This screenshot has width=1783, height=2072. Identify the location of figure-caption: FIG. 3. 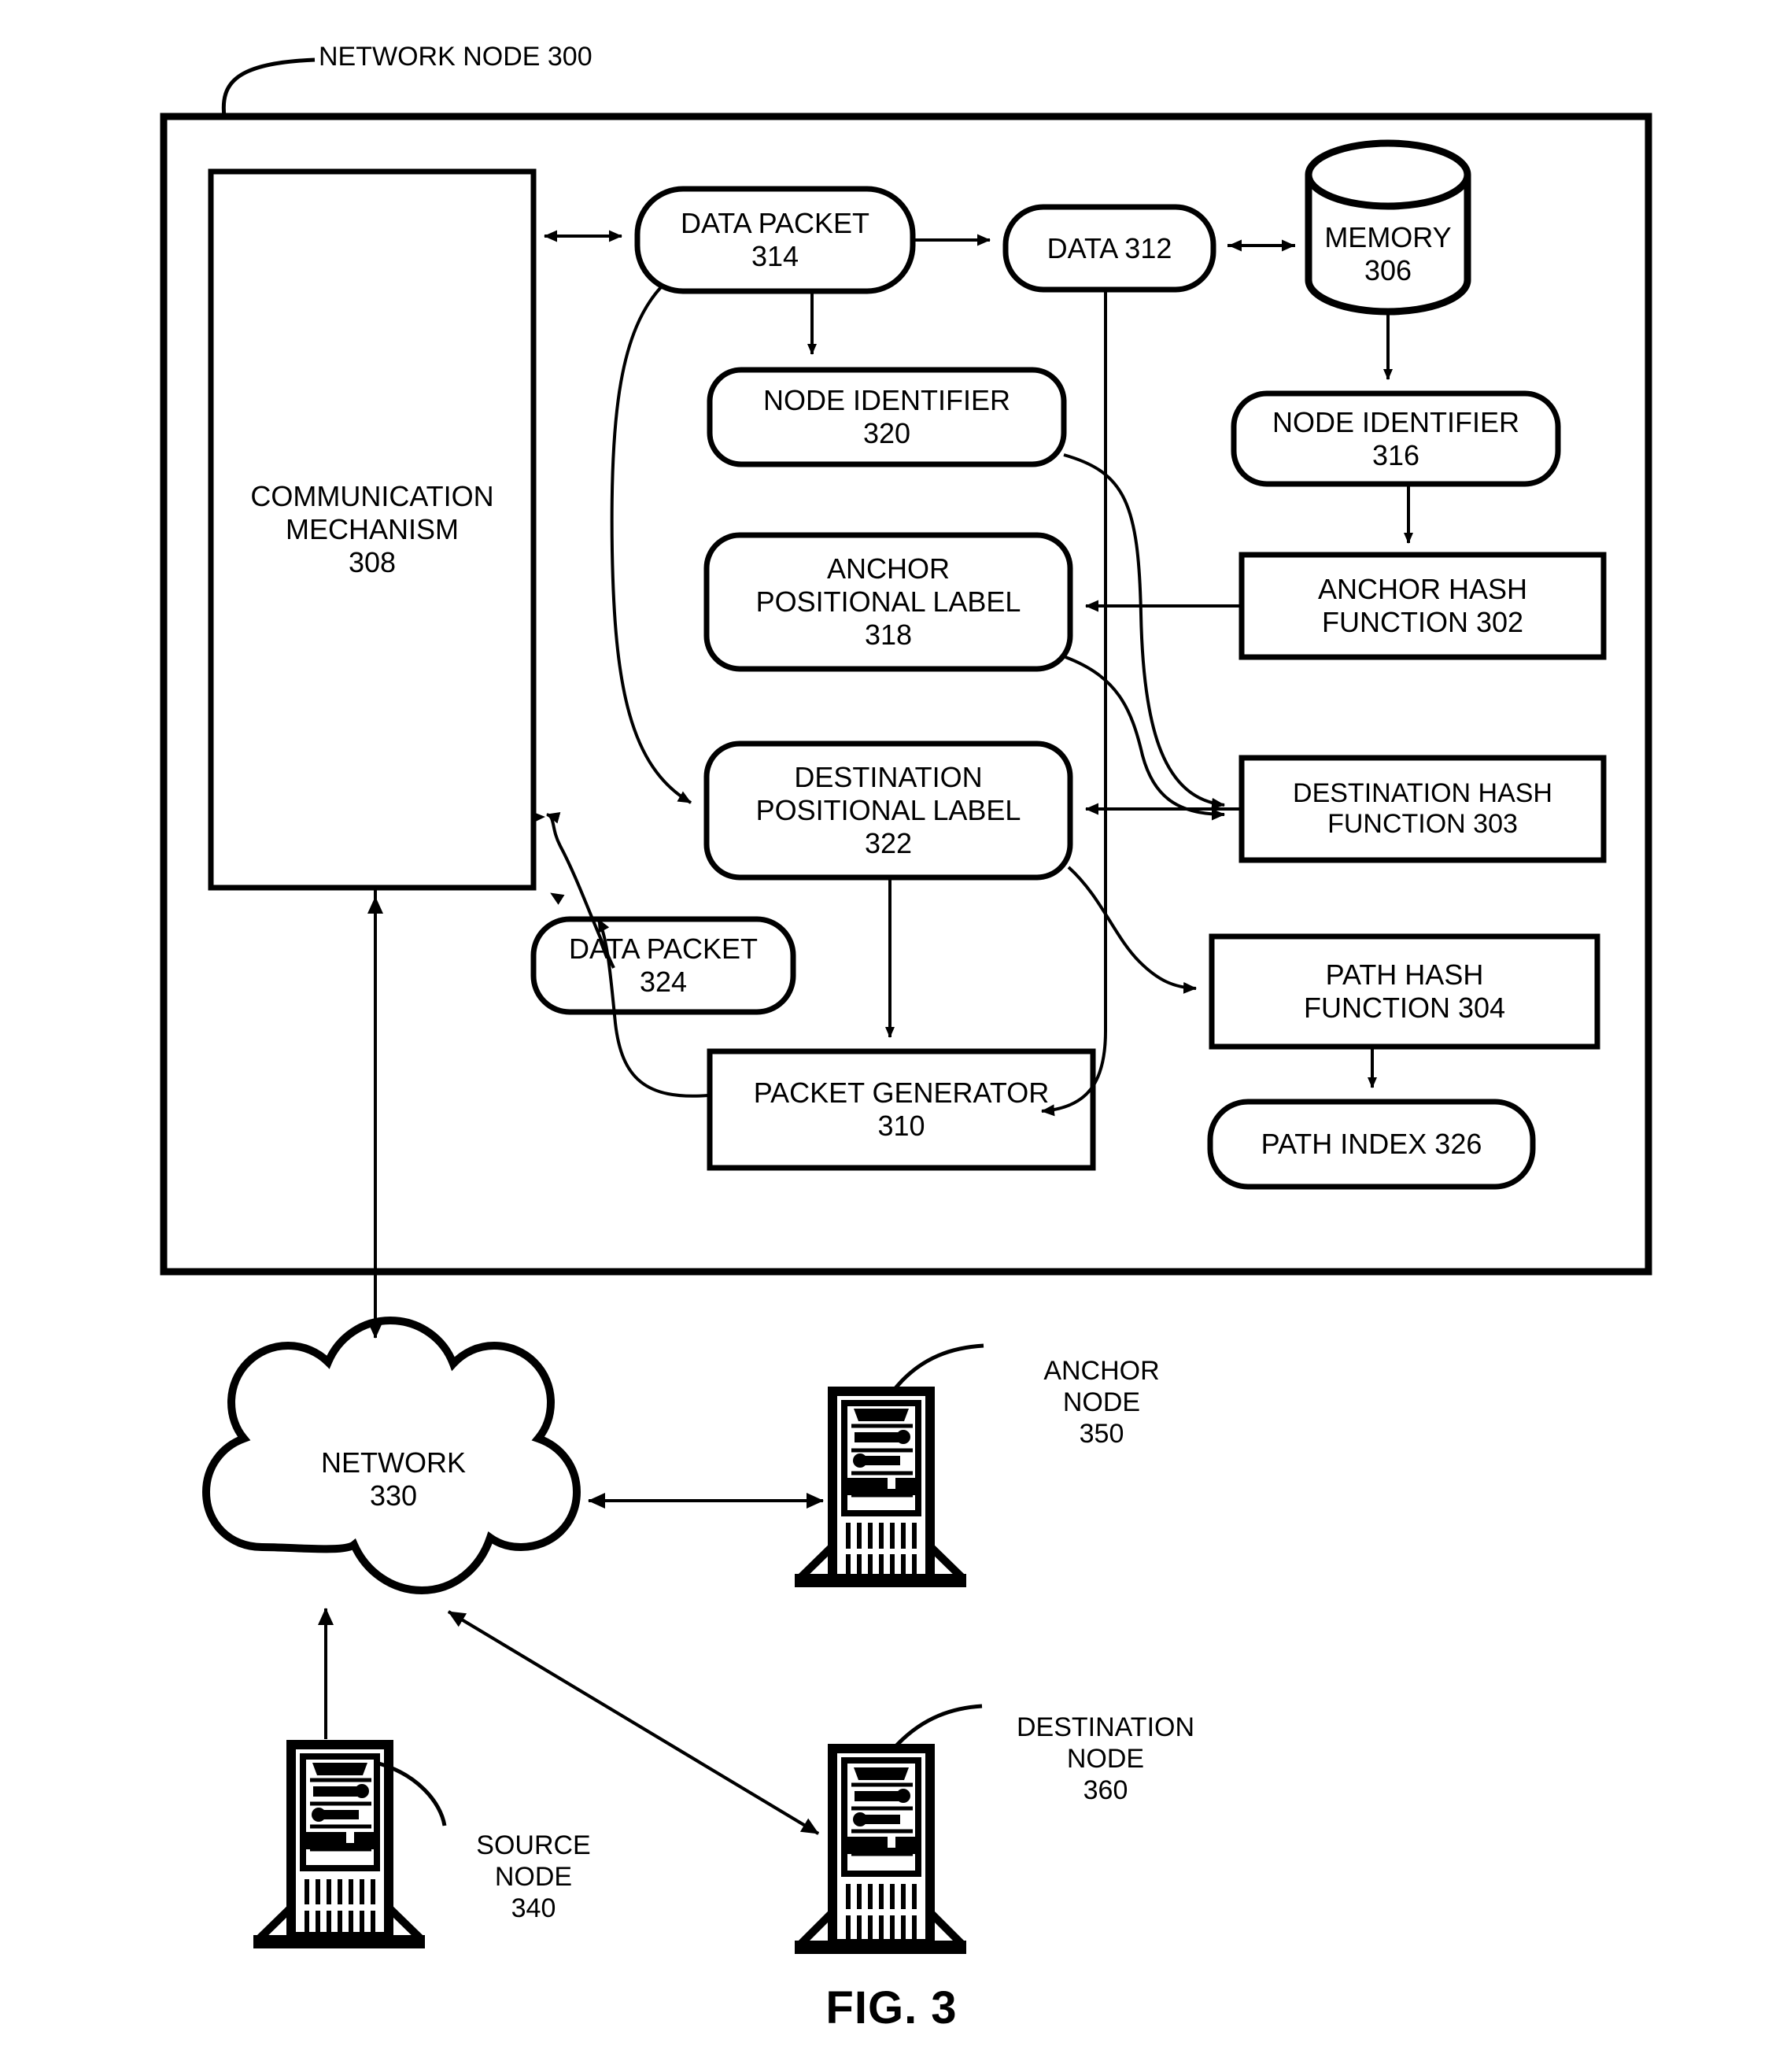
(891, 2007).